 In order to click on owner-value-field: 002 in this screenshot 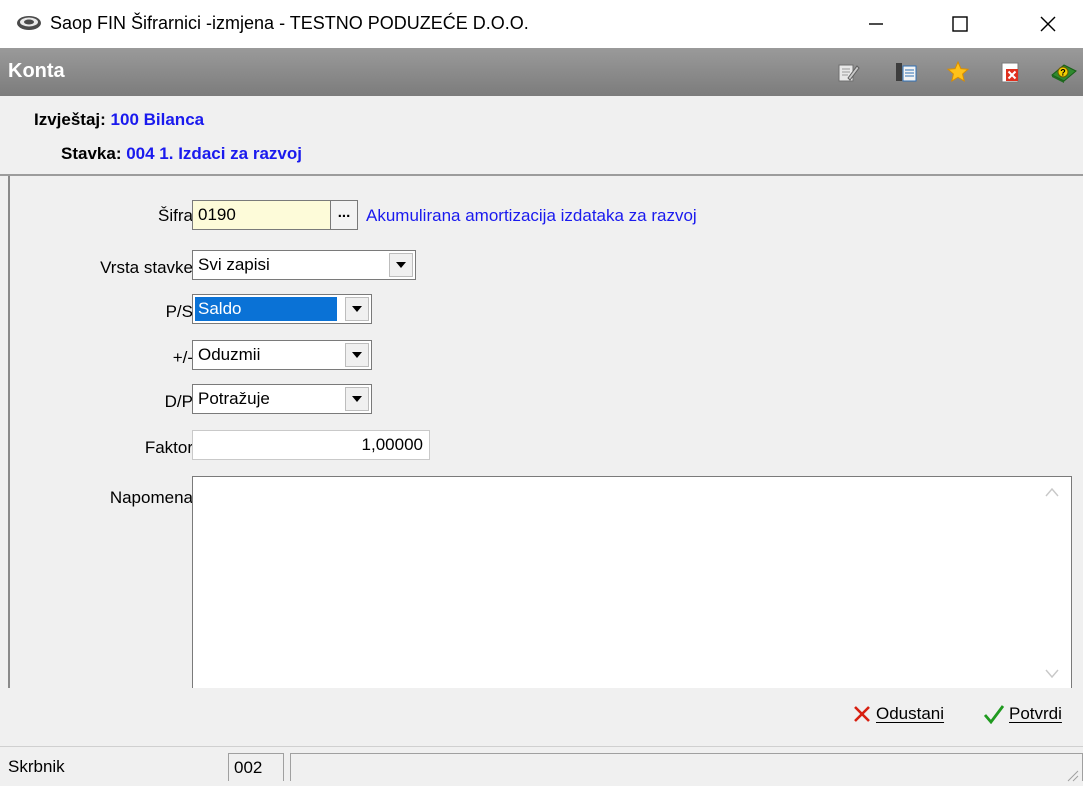, I will do `click(256, 767)`.